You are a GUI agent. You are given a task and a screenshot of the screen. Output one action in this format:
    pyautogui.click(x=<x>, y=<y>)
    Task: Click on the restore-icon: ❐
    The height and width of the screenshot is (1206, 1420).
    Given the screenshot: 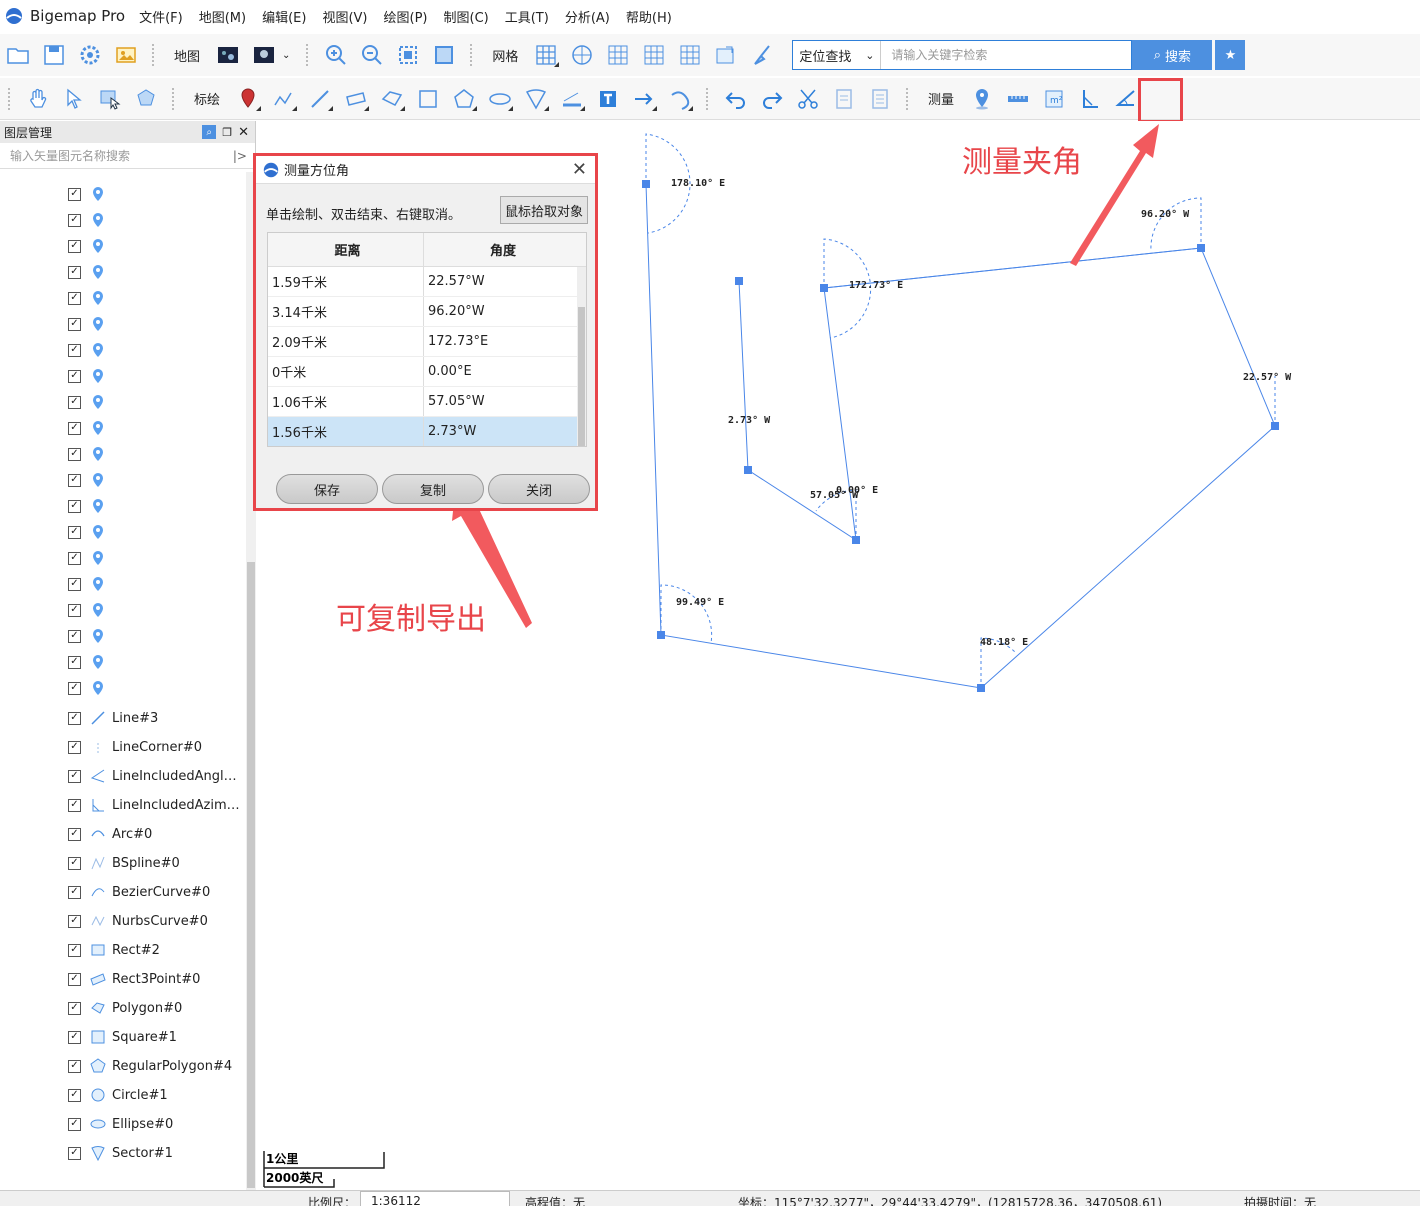 What is the action you would take?
    pyautogui.click(x=227, y=132)
    